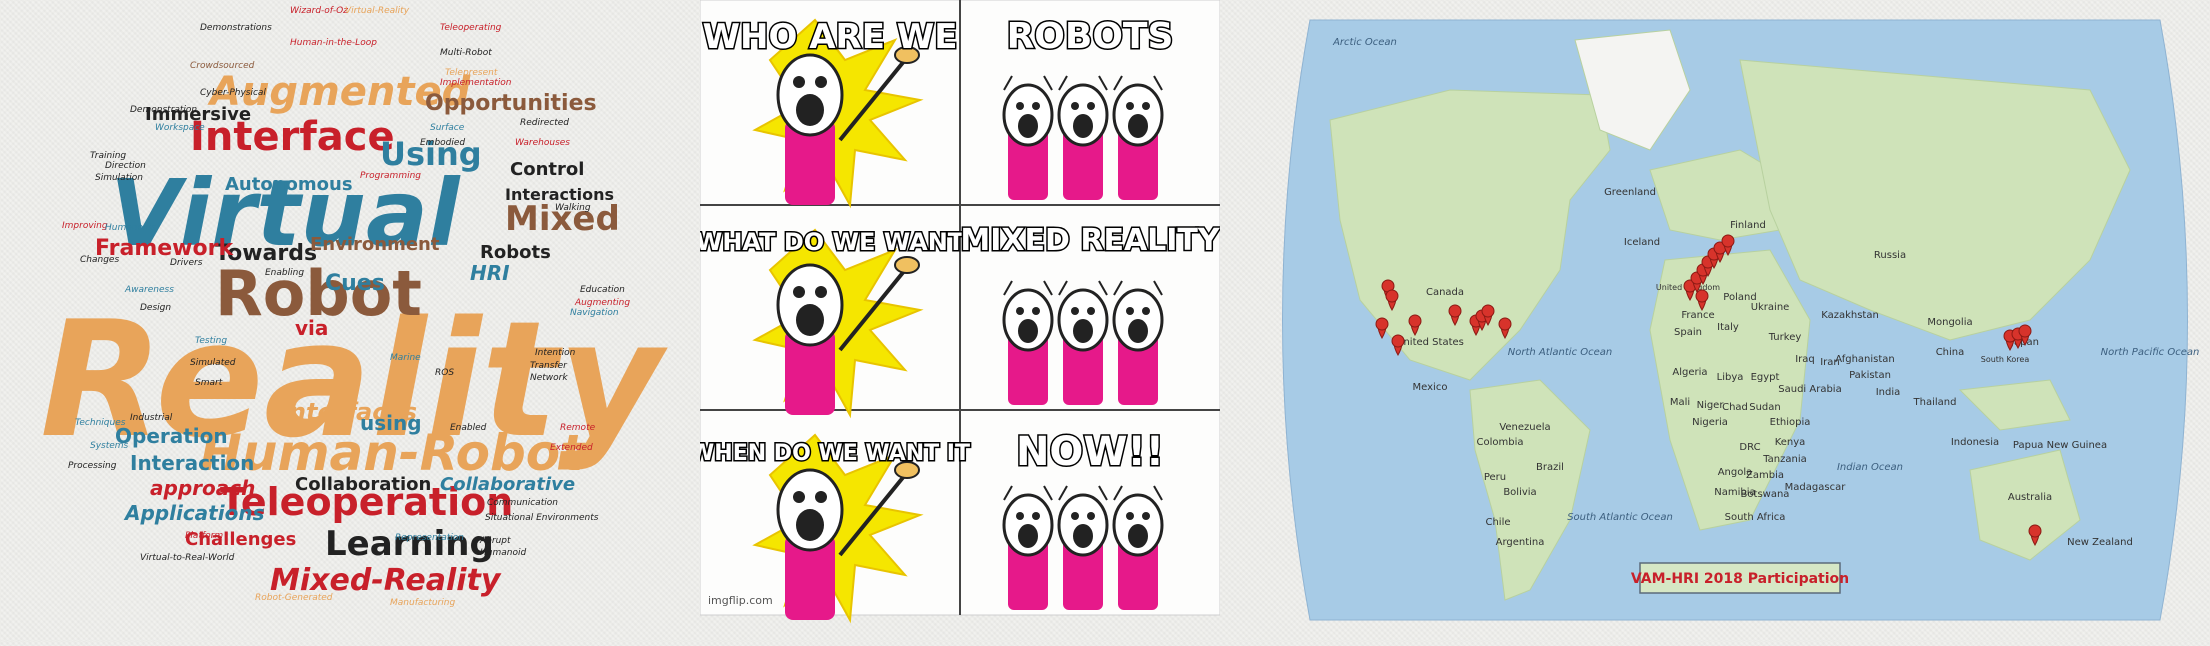 This screenshot has height=646, width=2210. Describe the element at coordinates (1630, 192) in the screenshot. I see `label-greenland: Greenland` at that location.